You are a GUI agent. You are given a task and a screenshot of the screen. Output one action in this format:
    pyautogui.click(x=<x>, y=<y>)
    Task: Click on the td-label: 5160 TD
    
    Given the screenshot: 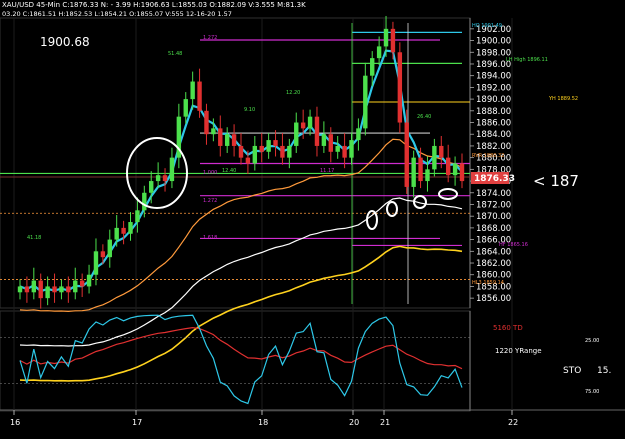 What is the action you would take?
    pyautogui.click(x=508, y=328)
    